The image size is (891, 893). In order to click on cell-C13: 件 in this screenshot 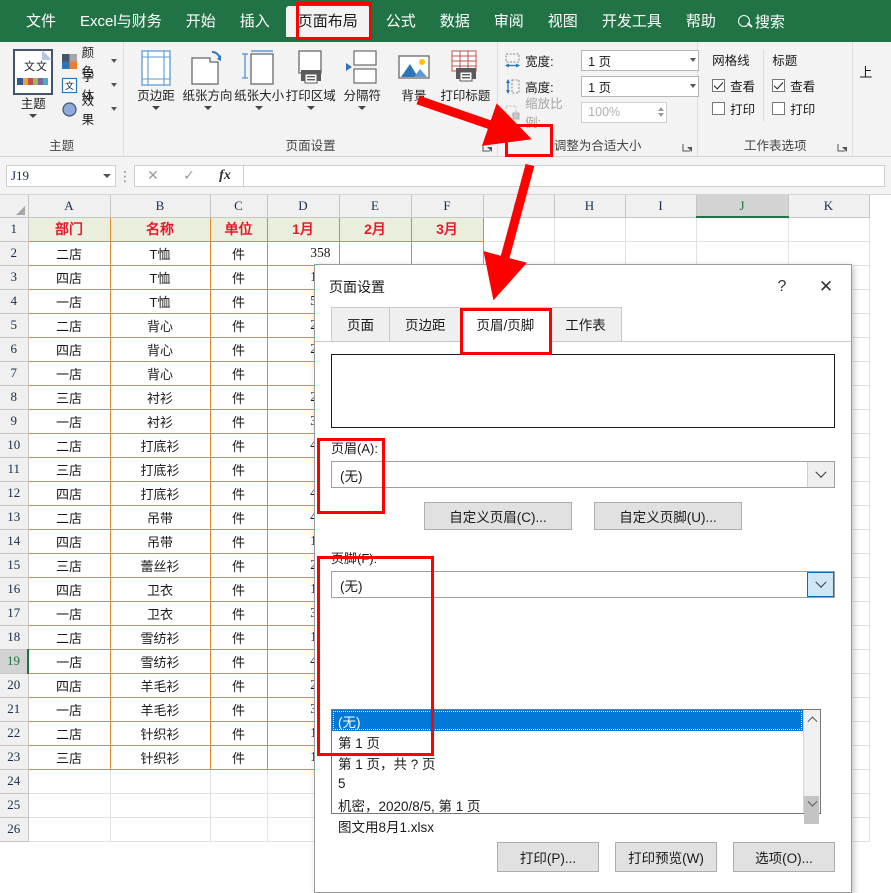, I will do `click(239, 517)`.